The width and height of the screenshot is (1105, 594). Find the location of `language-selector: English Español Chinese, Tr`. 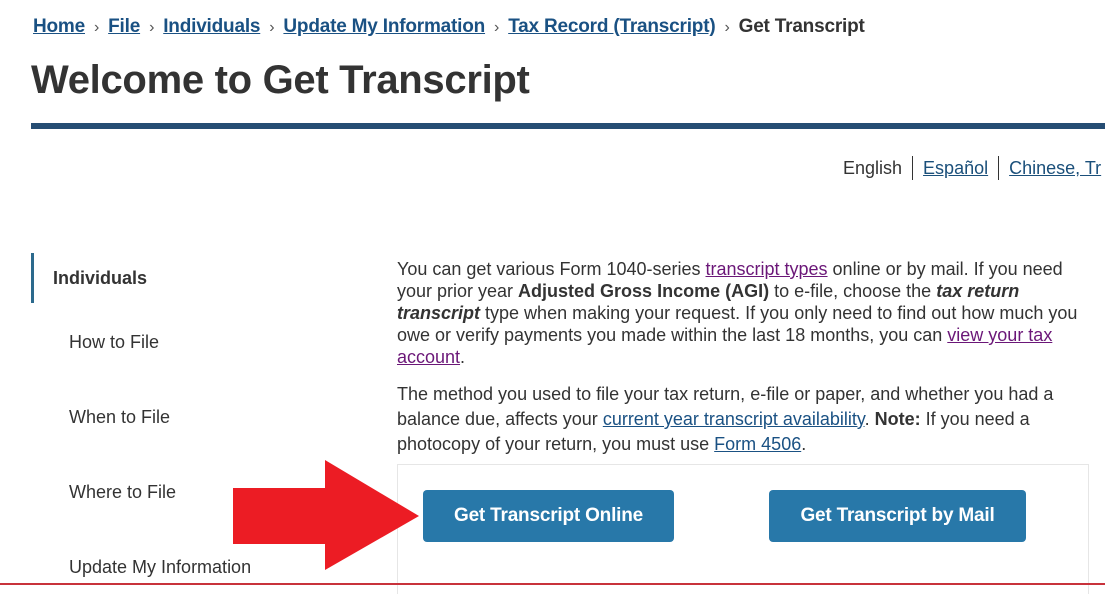

language-selector: English Español Chinese, Tr is located at coordinates (974, 168).